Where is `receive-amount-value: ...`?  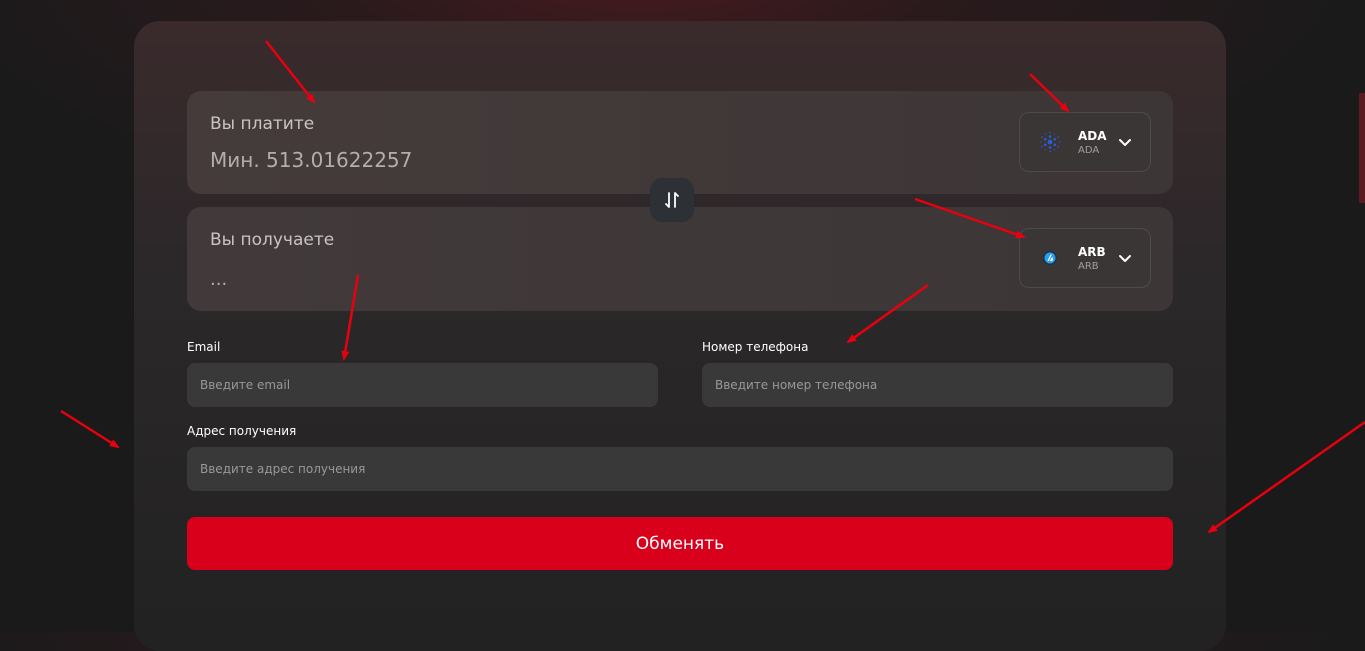 receive-amount-value: ... is located at coordinates (219, 279).